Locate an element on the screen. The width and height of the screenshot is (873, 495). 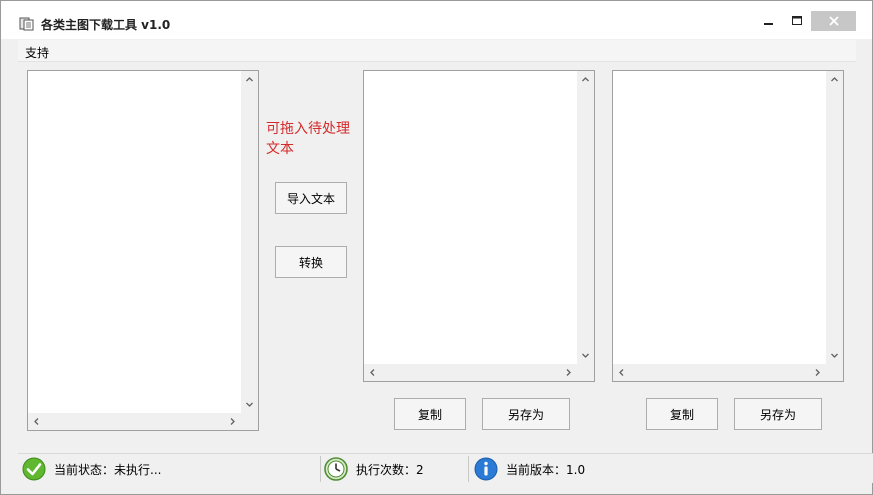
close-icon is located at coordinates (833, 21).